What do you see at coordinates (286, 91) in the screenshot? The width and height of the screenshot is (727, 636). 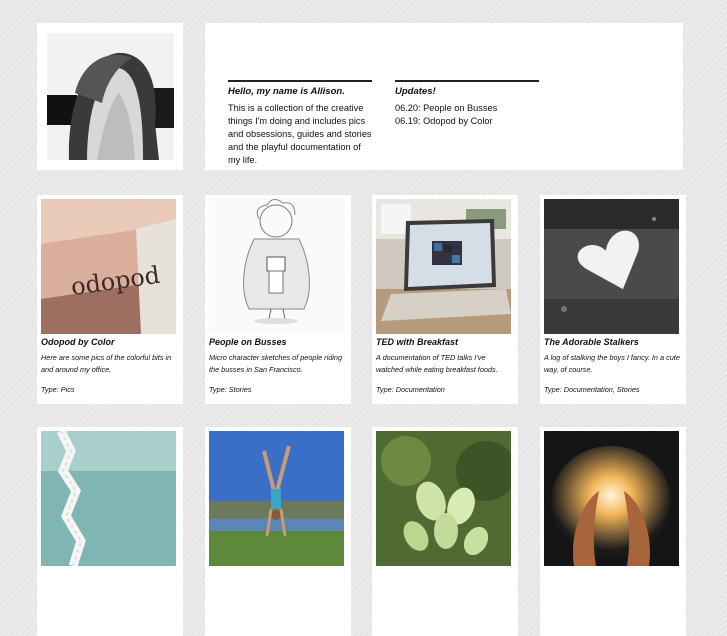 I see `about-heading: Hello, my name is Allison.` at bounding box center [286, 91].